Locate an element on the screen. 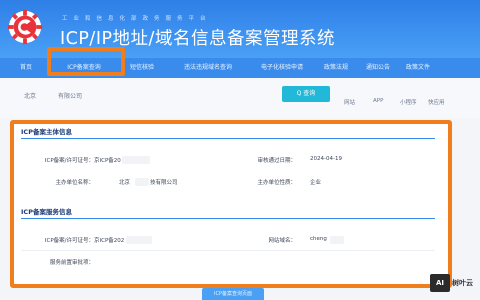  nav-item-e-verify: 电子化核验申请 is located at coordinates (282, 68).